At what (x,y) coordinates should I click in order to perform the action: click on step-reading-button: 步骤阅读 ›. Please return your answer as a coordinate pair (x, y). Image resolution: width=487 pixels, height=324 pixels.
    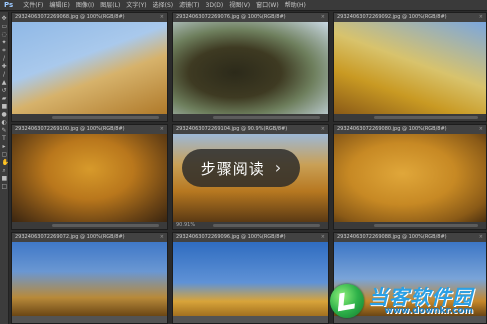
    Looking at the image, I should click on (241, 168).